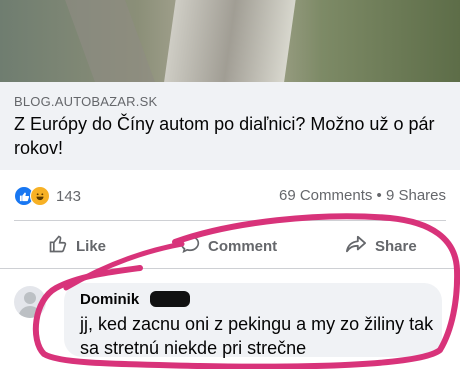 The width and height of the screenshot is (460, 369). What do you see at coordinates (396, 246) in the screenshot?
I see `share-label: Share` at bounding box center [396, 246].